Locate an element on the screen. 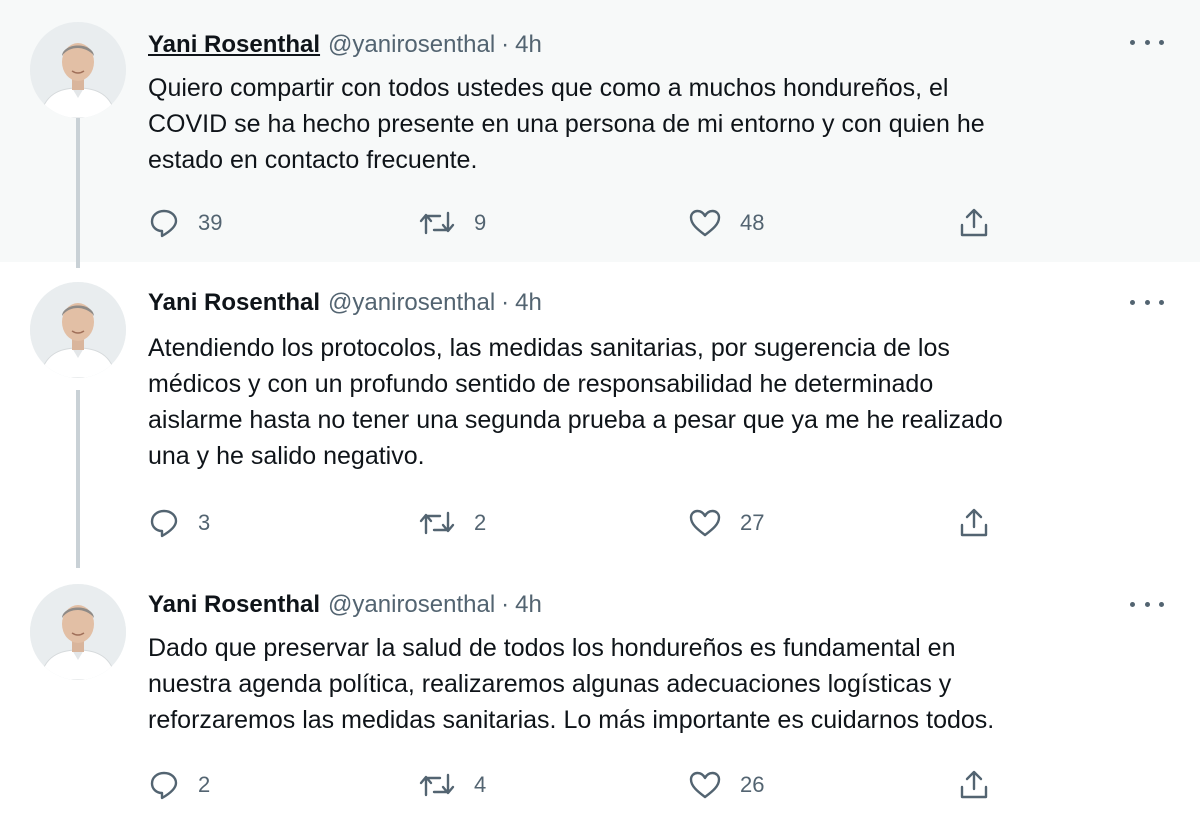 The height and width of the screenshot is (814, 1200). retweet-count: 2 is located at coordinates (480, 522).